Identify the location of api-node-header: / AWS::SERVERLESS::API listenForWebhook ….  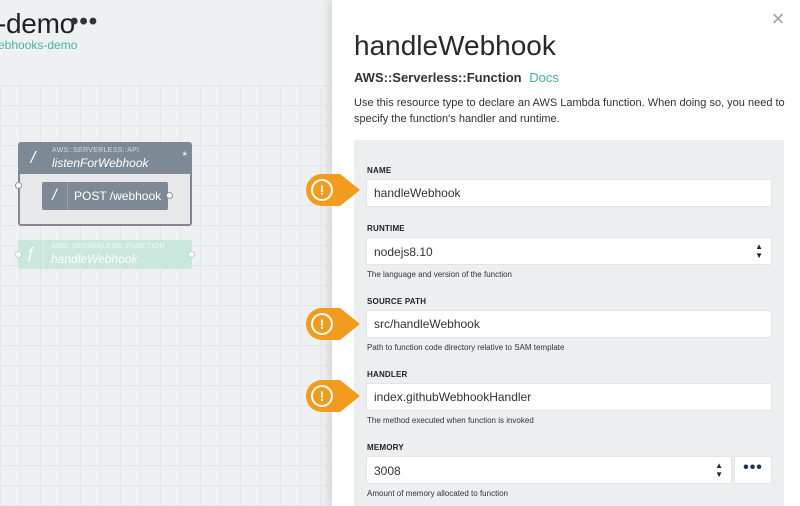
(105, 159).